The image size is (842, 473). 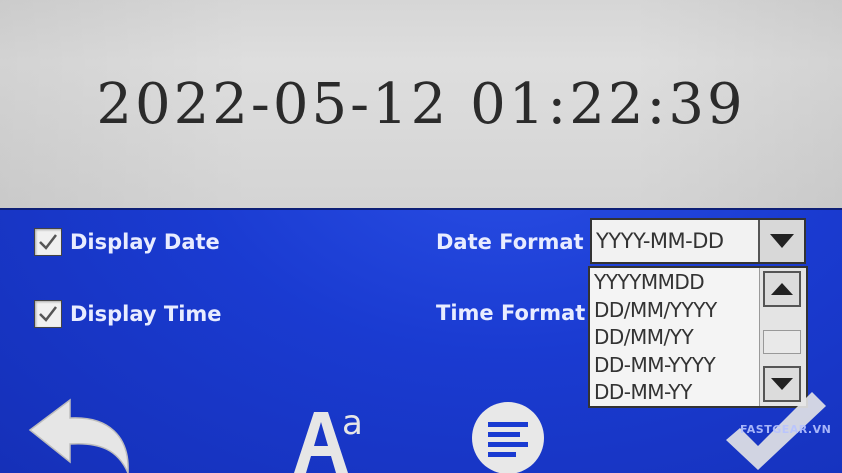 I want to click on menu-lines-icon, so click(x=508, y=436).